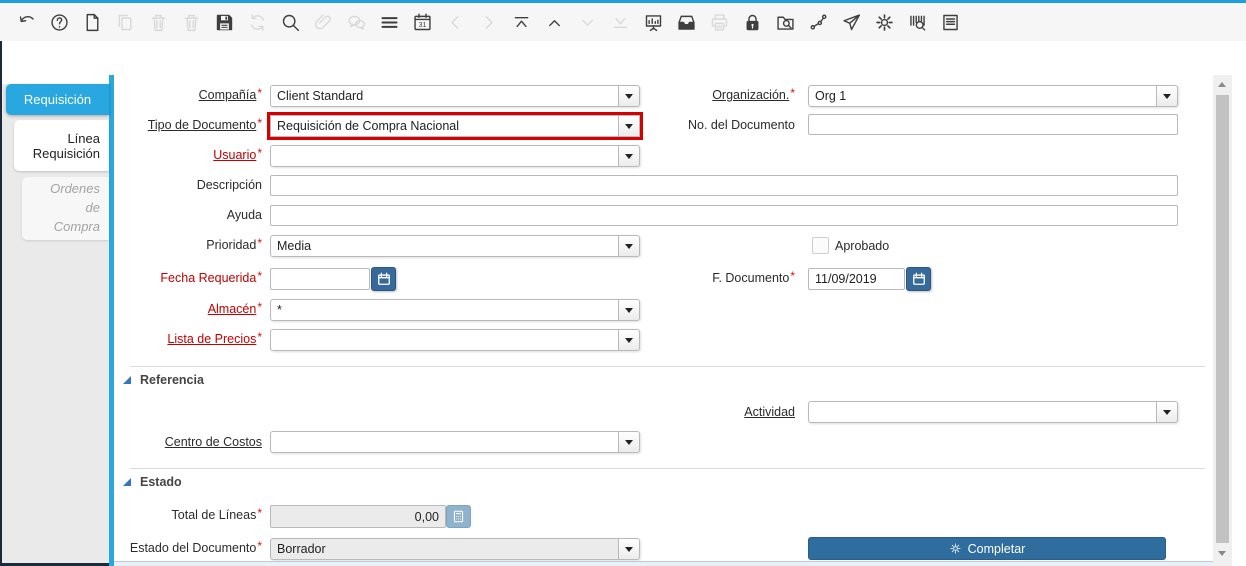  I want to click on fecha-requerida-input, so click(320, 279).